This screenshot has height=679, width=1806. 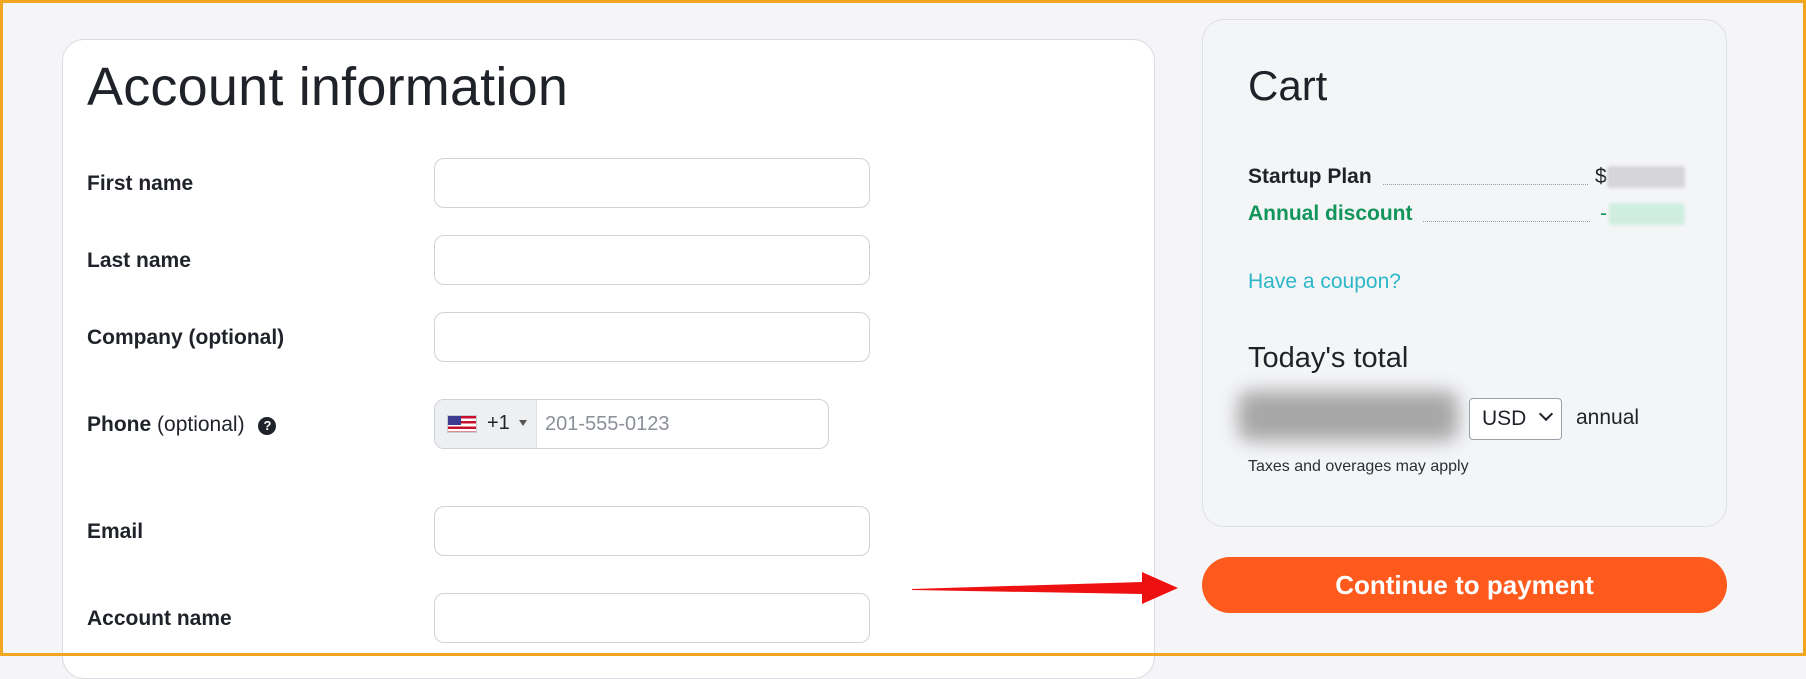 I want to click on line-item-name: Annual discount, so click(x=1330, y=213).